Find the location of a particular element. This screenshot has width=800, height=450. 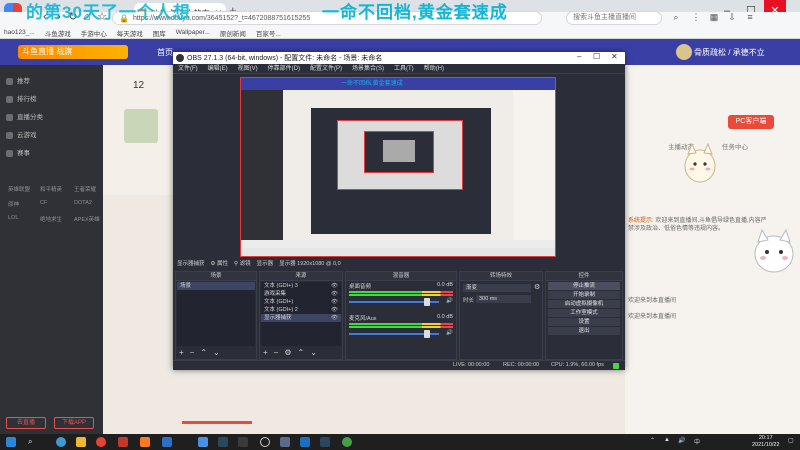

bookmark-item: 图库 is located at coordinates (159, 33).